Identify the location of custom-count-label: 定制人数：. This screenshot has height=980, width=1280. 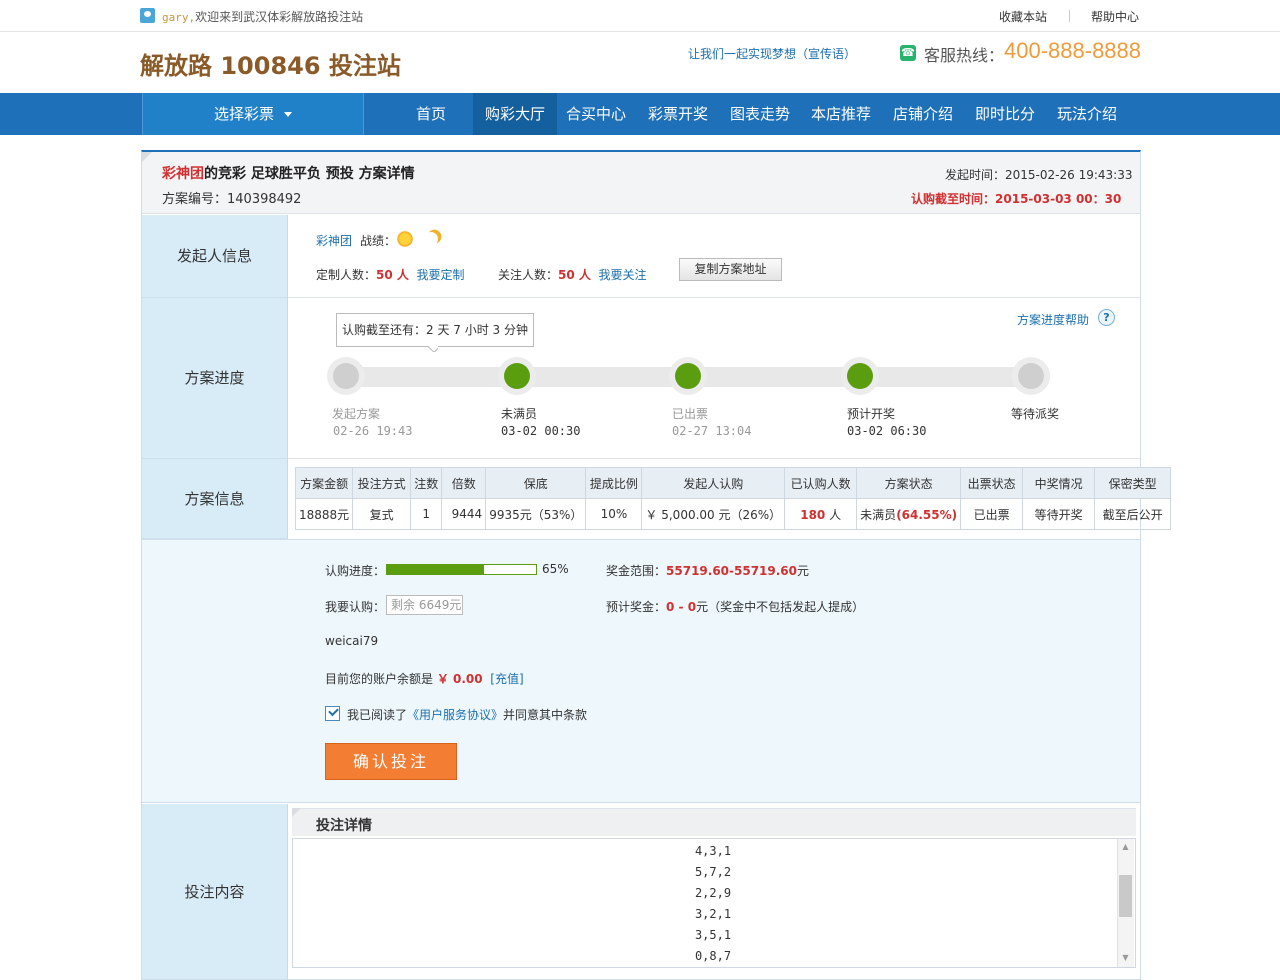
(346, 275).